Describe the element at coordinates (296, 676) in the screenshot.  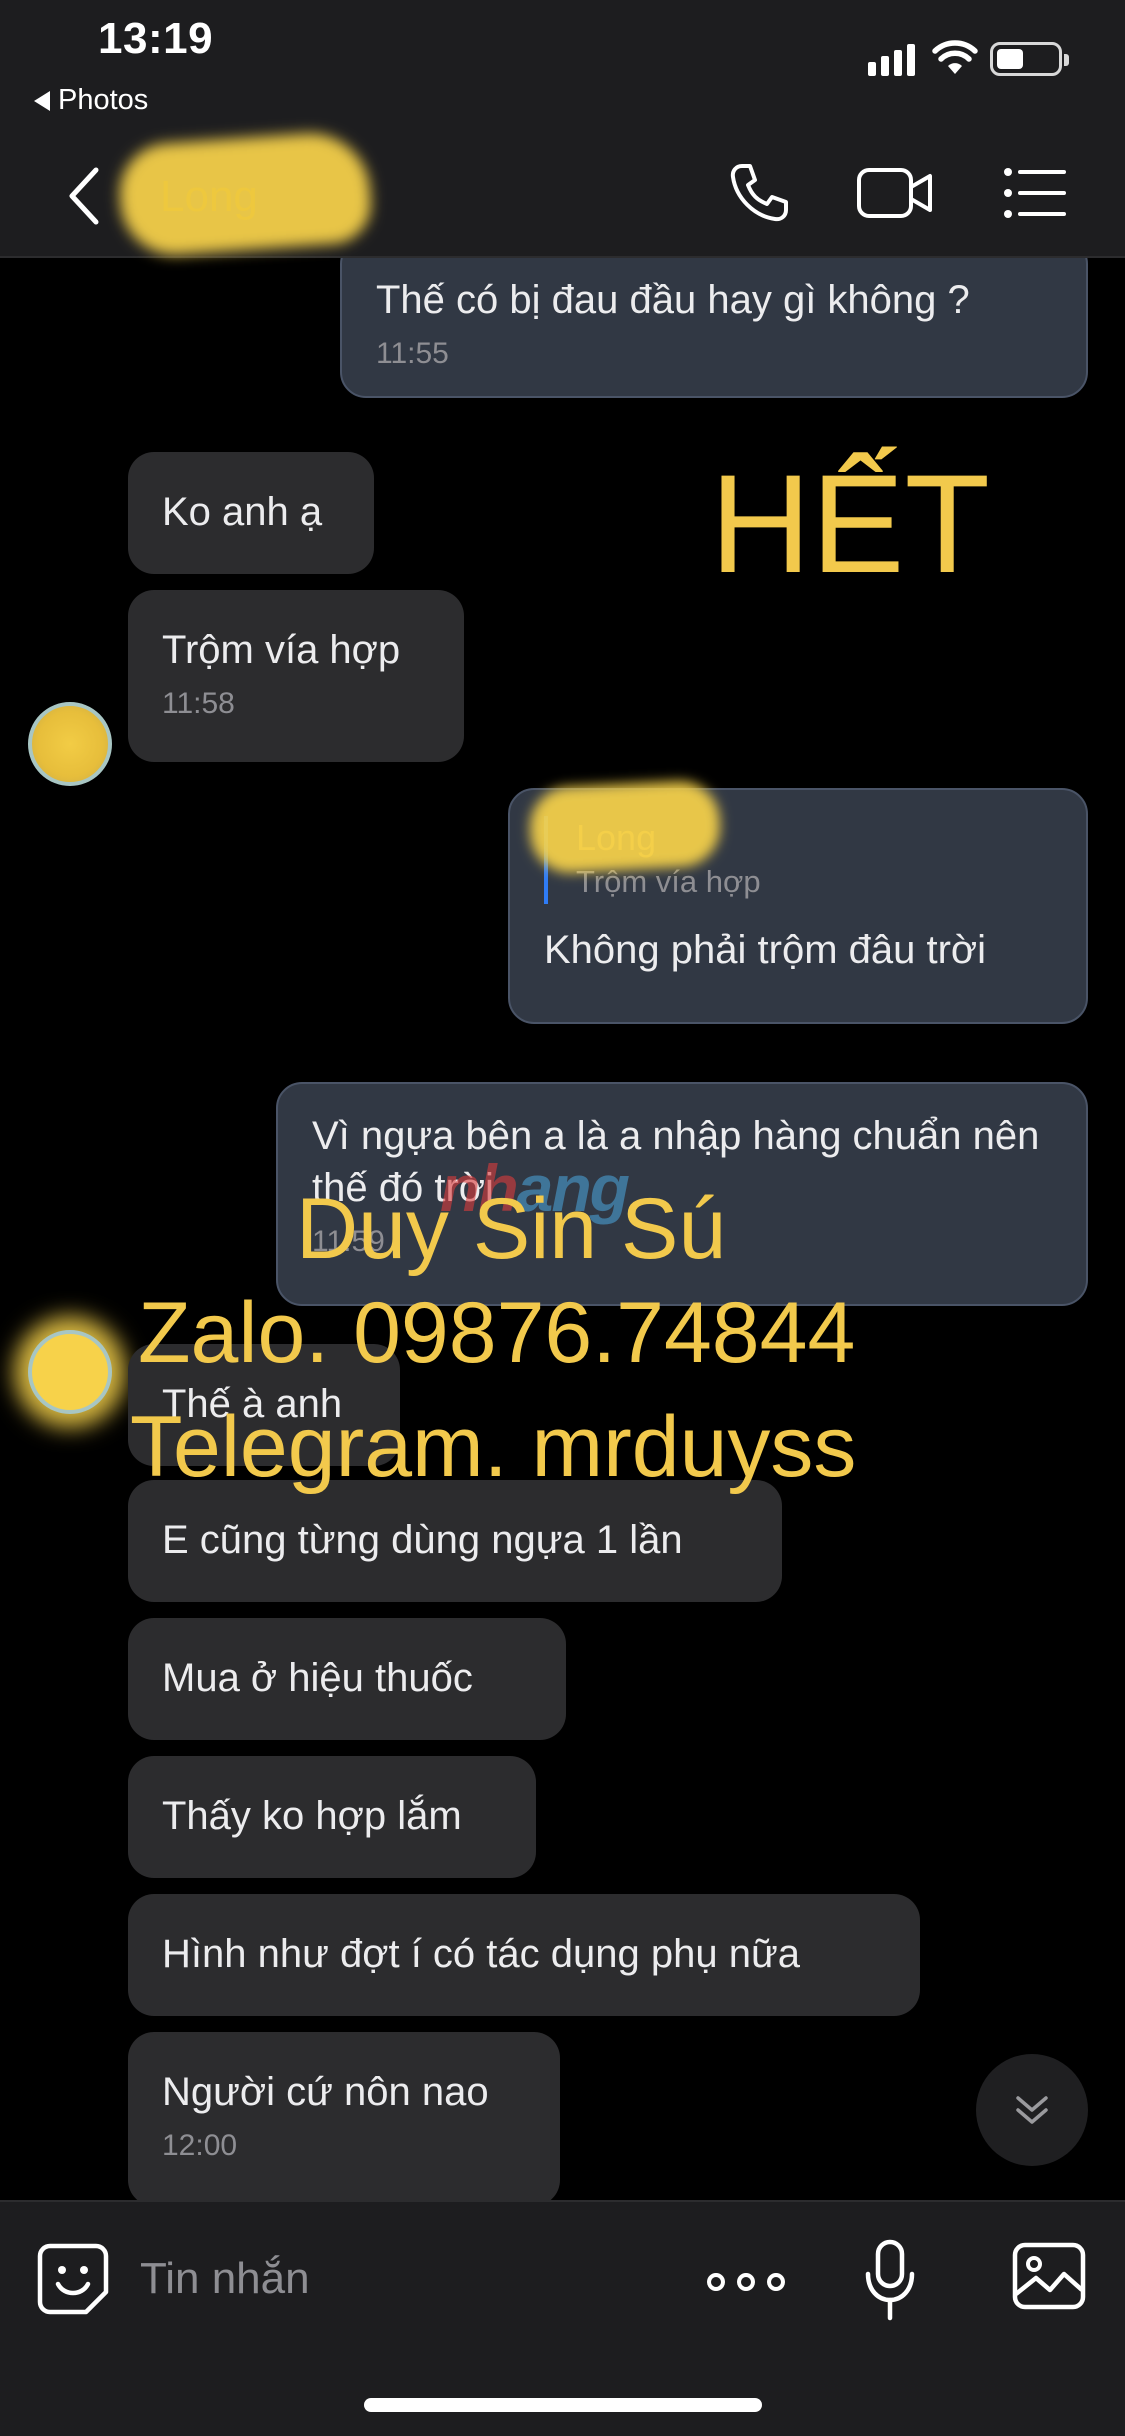
I see `message-bubble: Trộm vía hợp 11:58` at that location.